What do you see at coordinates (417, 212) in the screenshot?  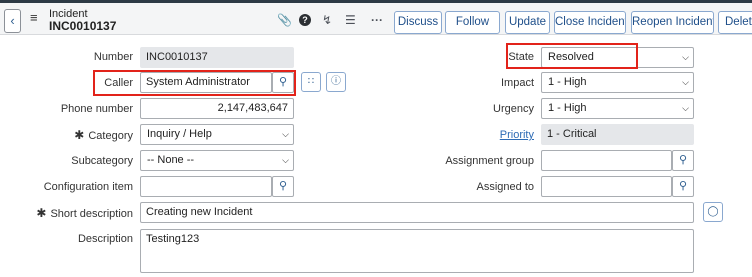 I see `short-description-field: Creating new Incident` at bounding box center [417, 212].